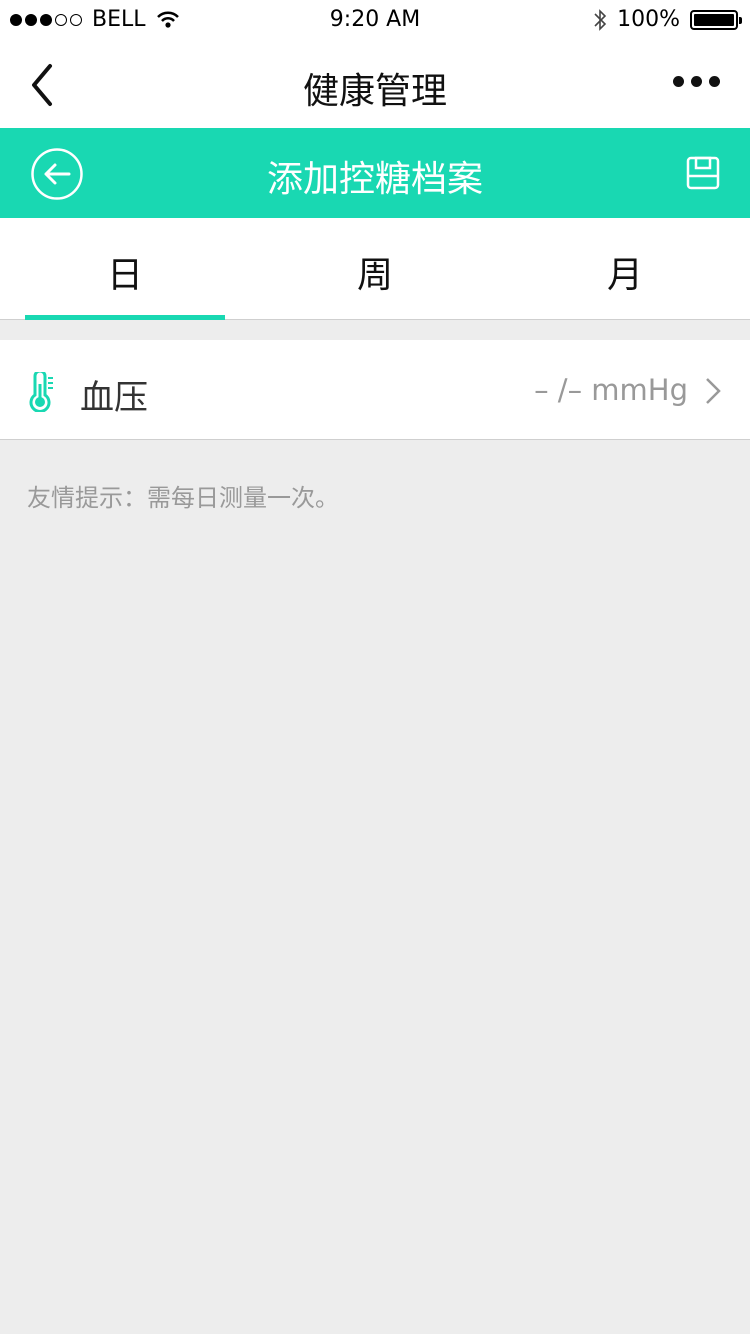 This screenshot has width=750, height=1334. Describe the element at coordinates (696, 81) in the screenshot. I see `more-options-icon` at that location.